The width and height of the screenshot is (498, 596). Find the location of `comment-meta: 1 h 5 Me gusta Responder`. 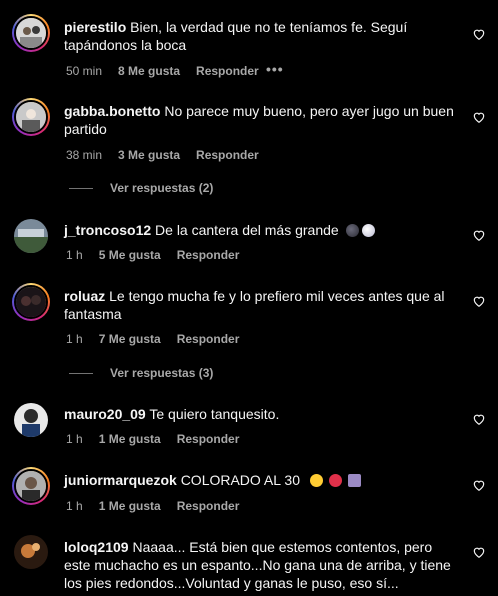

comment-meta: 1 h 5 Me gusta Responder is located at coordinates (160, 255).